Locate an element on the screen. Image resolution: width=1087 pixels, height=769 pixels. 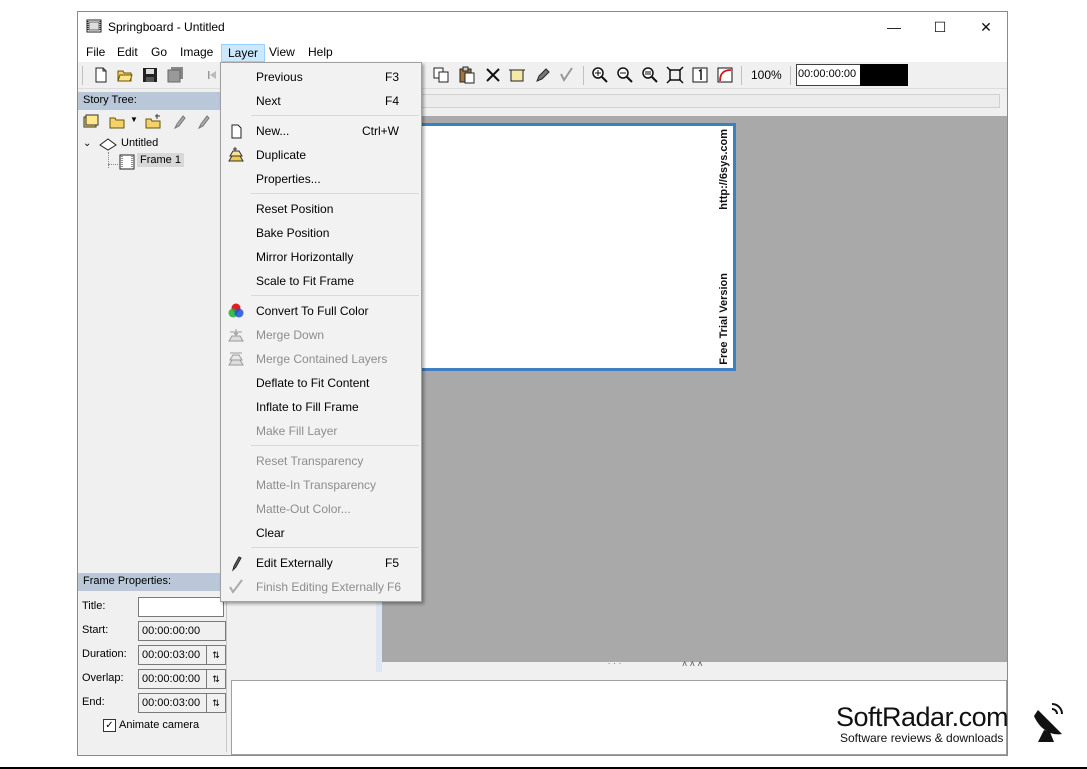
menu-item-next: Next F4 is located at coordinates (321, 100).